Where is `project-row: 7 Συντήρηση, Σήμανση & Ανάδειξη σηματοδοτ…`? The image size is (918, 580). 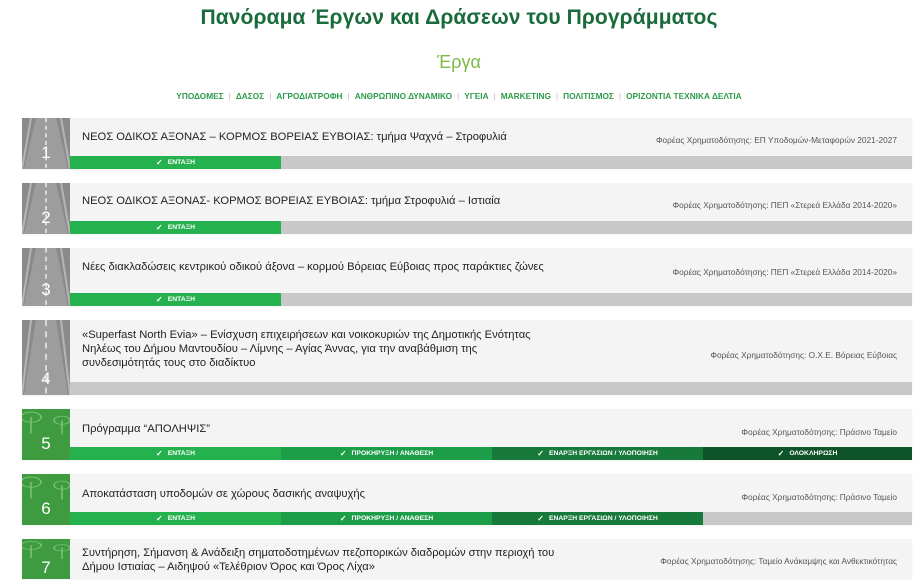
project-row: 7 Συντήρηση, Σήμανση & Ανάδειξη σηματοδοτ… is located at coordinates (467, 559).